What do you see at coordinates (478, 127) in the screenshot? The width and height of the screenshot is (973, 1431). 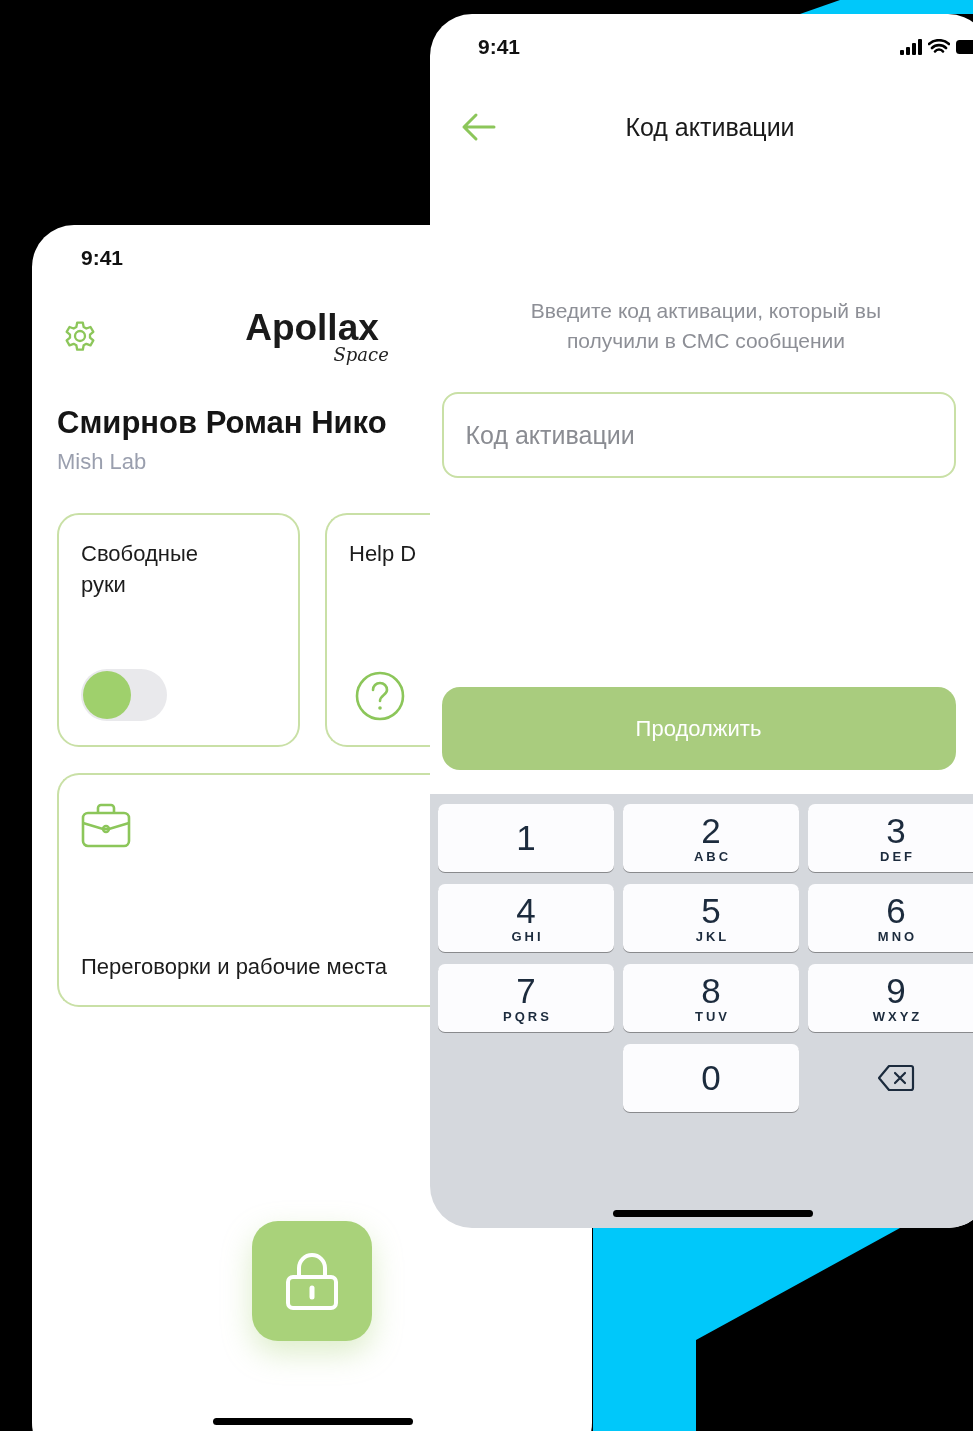 I see `back-arrow-icon` at bounding box center [478, 127].